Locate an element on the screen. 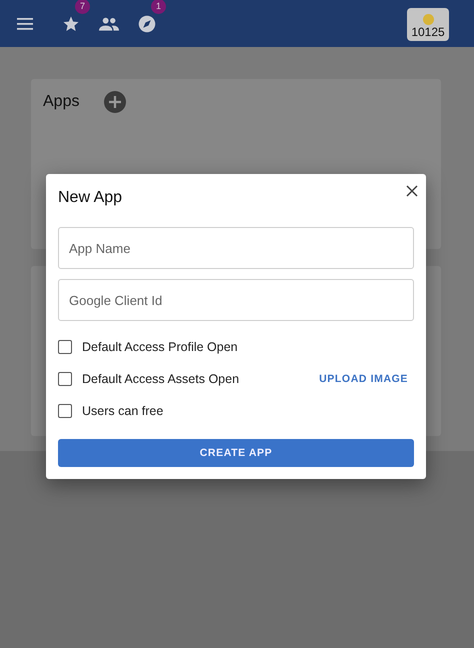  menu-icon is located at coordinates (25, 24).